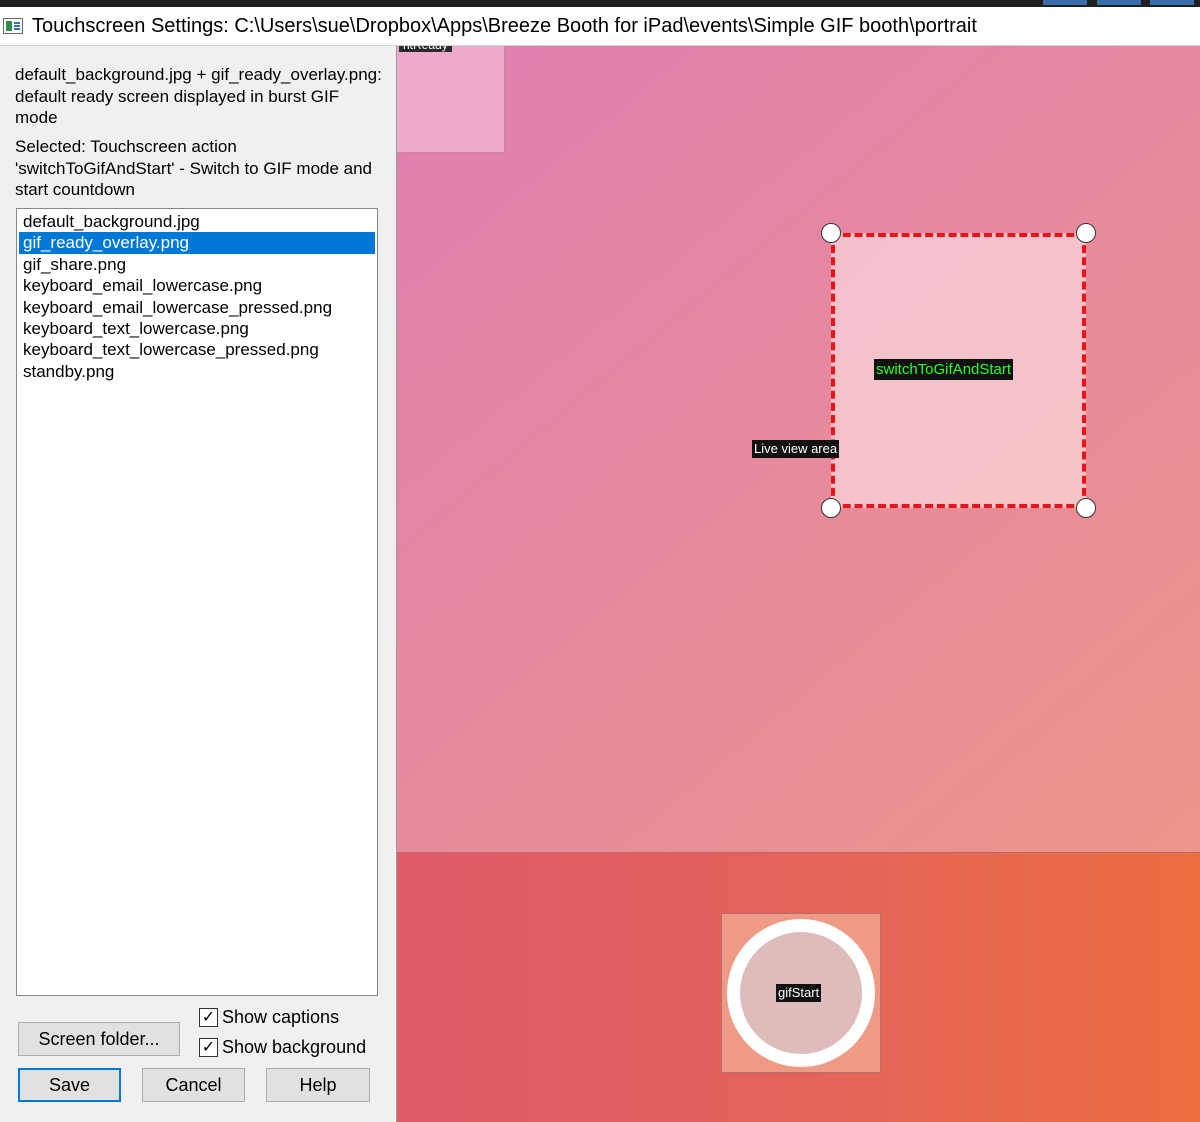 Image resolution: width=1200 pixels, height=1122 pixels. What do you see at coordinates (197, 285) in the screenshot?
I see `list-item: keyboard_email_lowercase.png` at bounding box center [197, 285].